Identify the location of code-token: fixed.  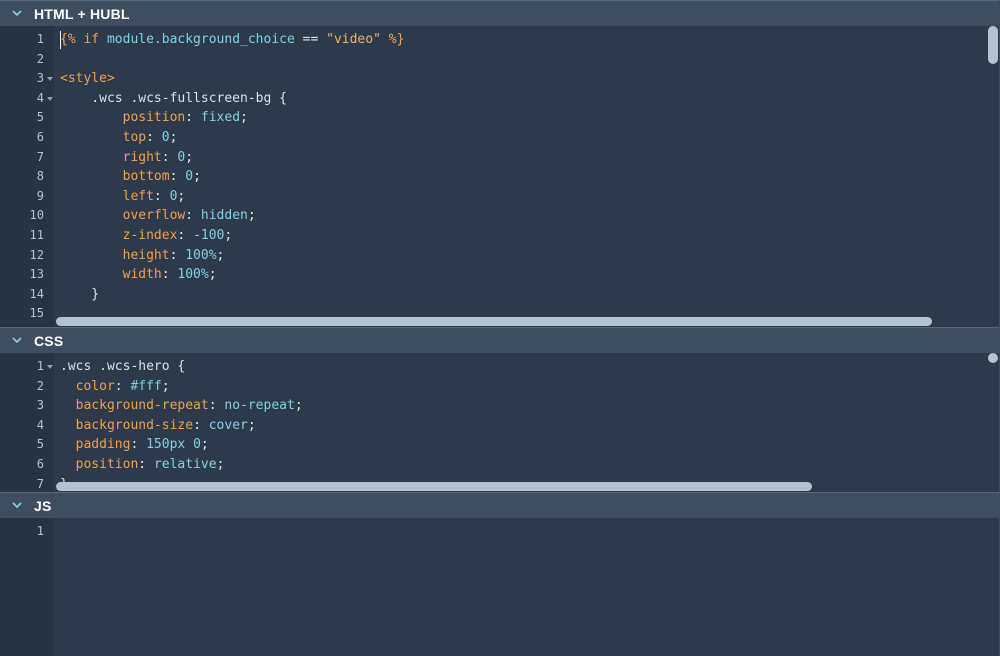
(220, 118).